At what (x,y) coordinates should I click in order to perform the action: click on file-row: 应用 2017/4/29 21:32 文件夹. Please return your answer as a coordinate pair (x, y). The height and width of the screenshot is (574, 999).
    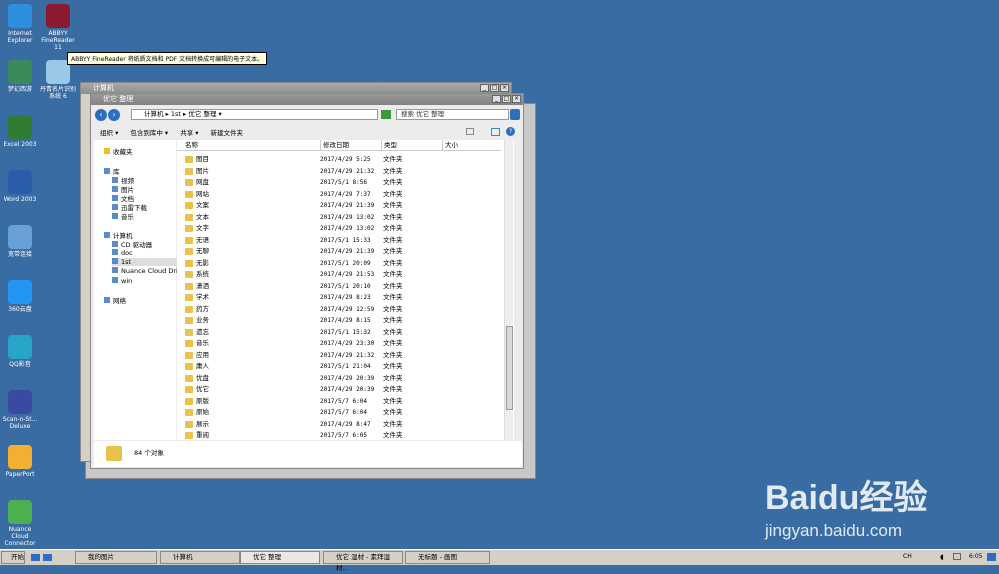
    Looking at the image, I should click on (342, 355).